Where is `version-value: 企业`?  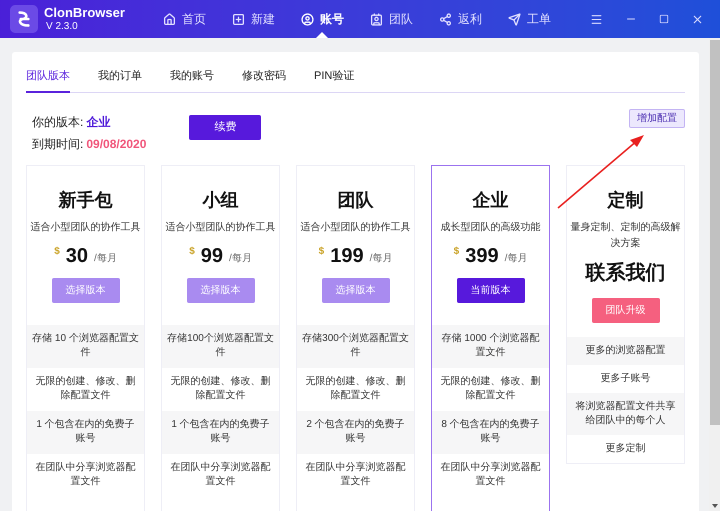 version-value: 企业 is located at coordinates (98, 122).